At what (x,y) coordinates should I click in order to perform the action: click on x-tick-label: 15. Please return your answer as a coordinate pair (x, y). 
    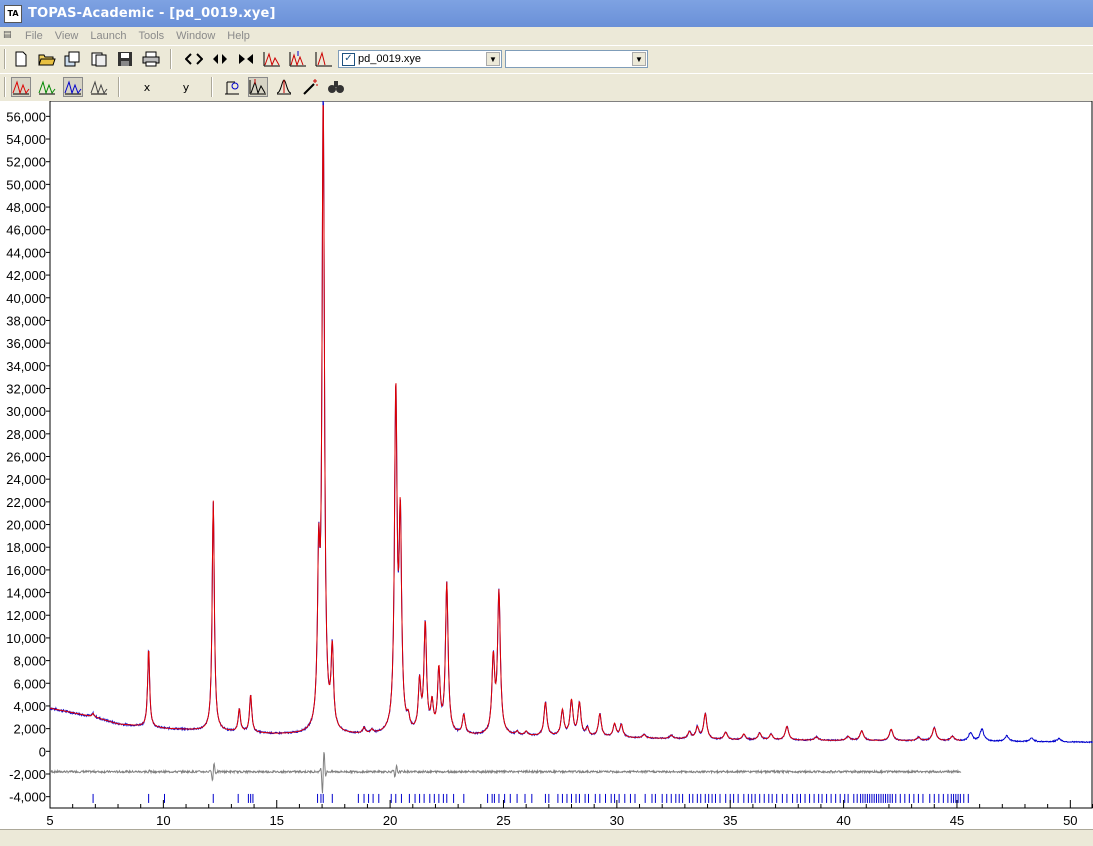
    Looking at the image, I should click on (277, 820).